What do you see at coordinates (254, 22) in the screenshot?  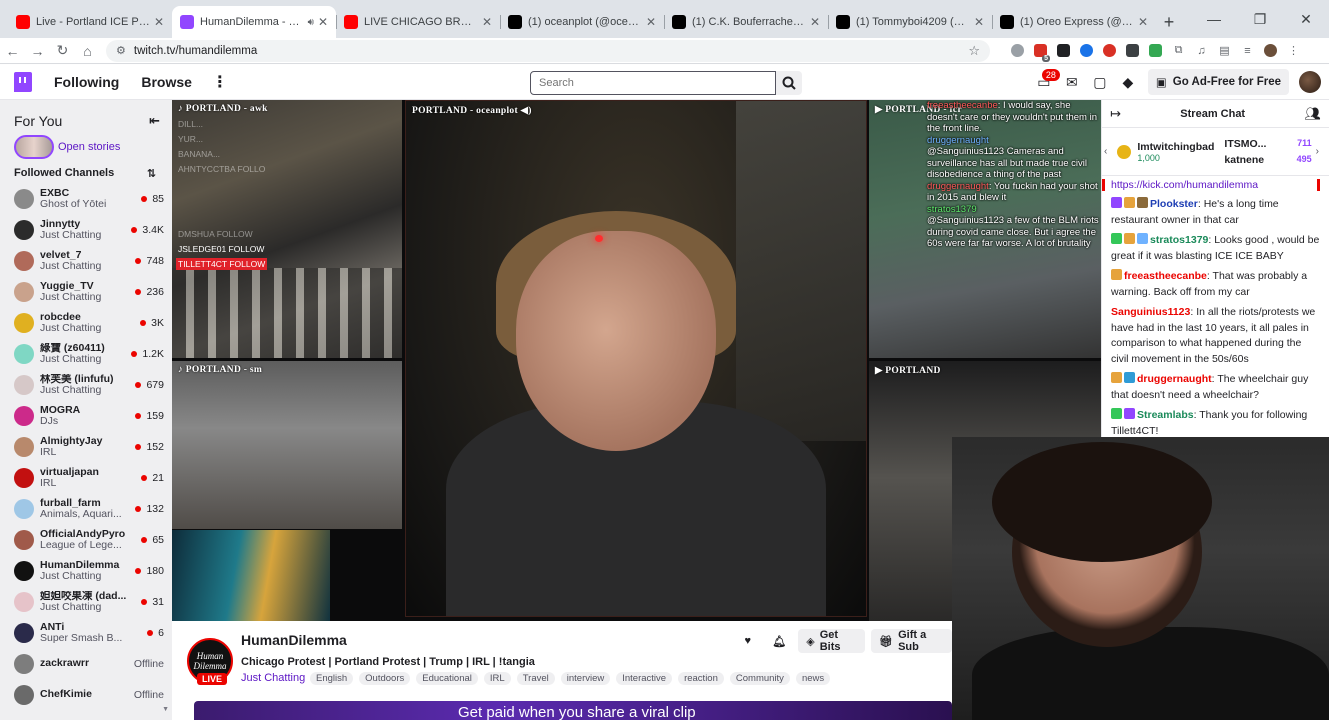 I see `browser-tab: HumanDilemma - Twitch 🔊︎ ✕` at bounding box center [254, 22].